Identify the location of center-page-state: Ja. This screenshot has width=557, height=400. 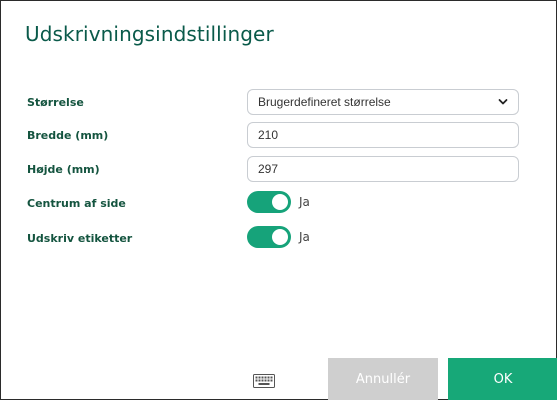
(304, 202).